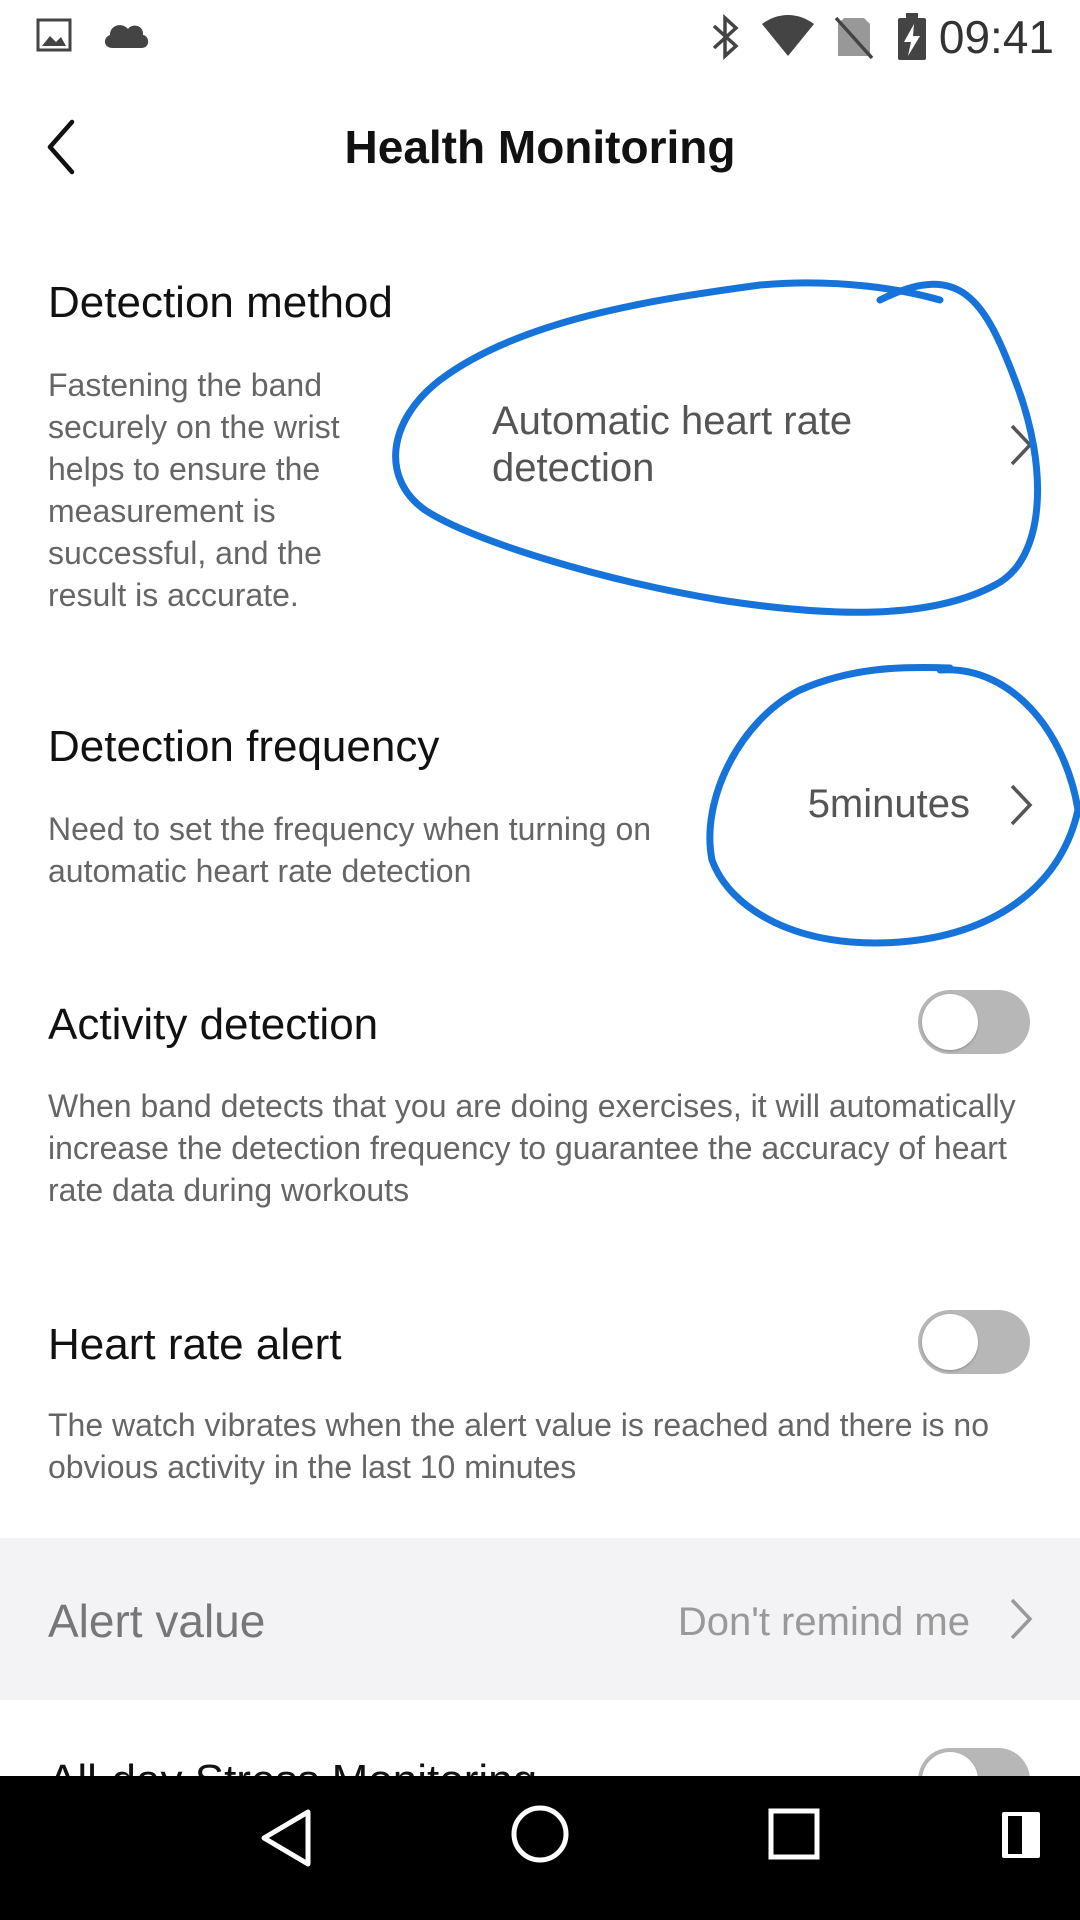 The height and width of the screenshot is (1920, 1080). What do you see at coordinates (794, 1834) in the screenshot?
I see `recents-square-icon` at bounding box center [794, 1834].